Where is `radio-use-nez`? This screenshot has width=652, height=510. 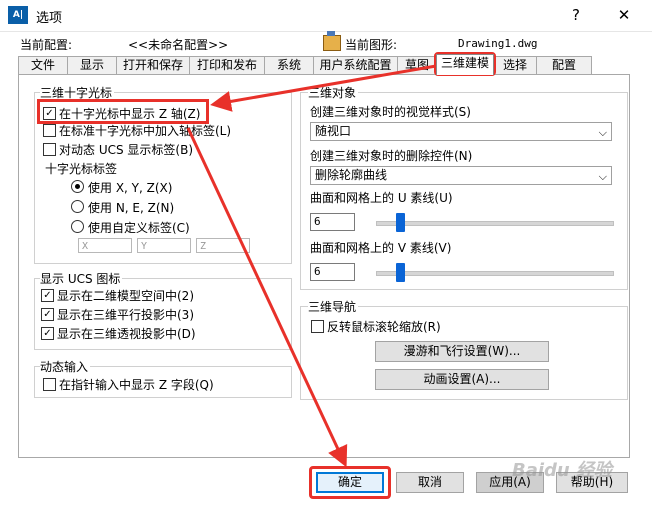 radio-use-nez is located at coordinates (77, 206).